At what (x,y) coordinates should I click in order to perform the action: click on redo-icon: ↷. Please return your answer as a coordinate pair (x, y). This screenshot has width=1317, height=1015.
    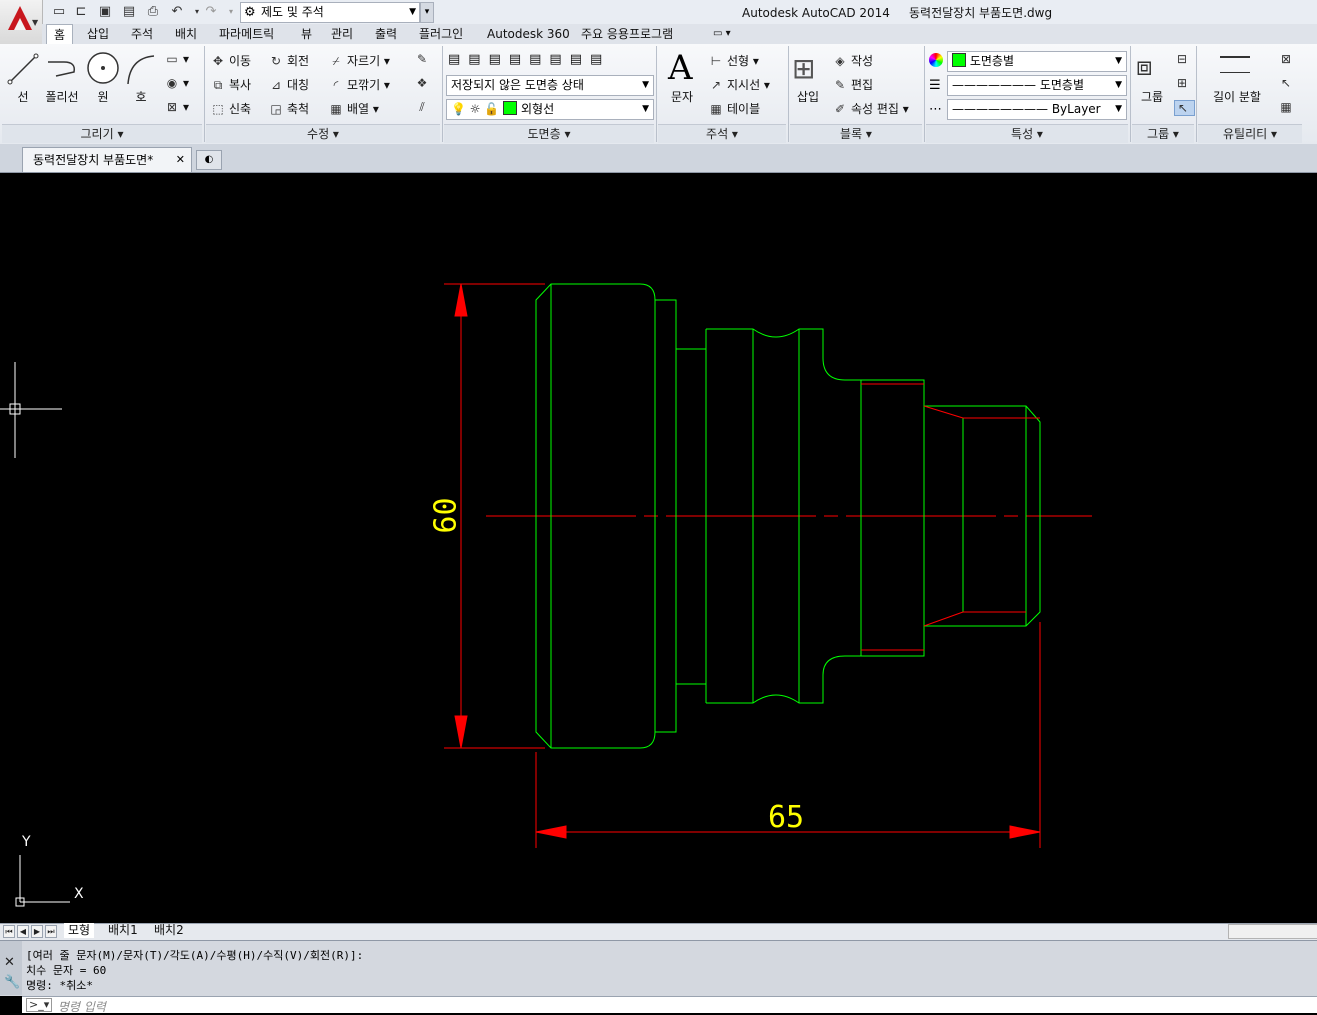
    Looking at the image, I should click on (211, 12).